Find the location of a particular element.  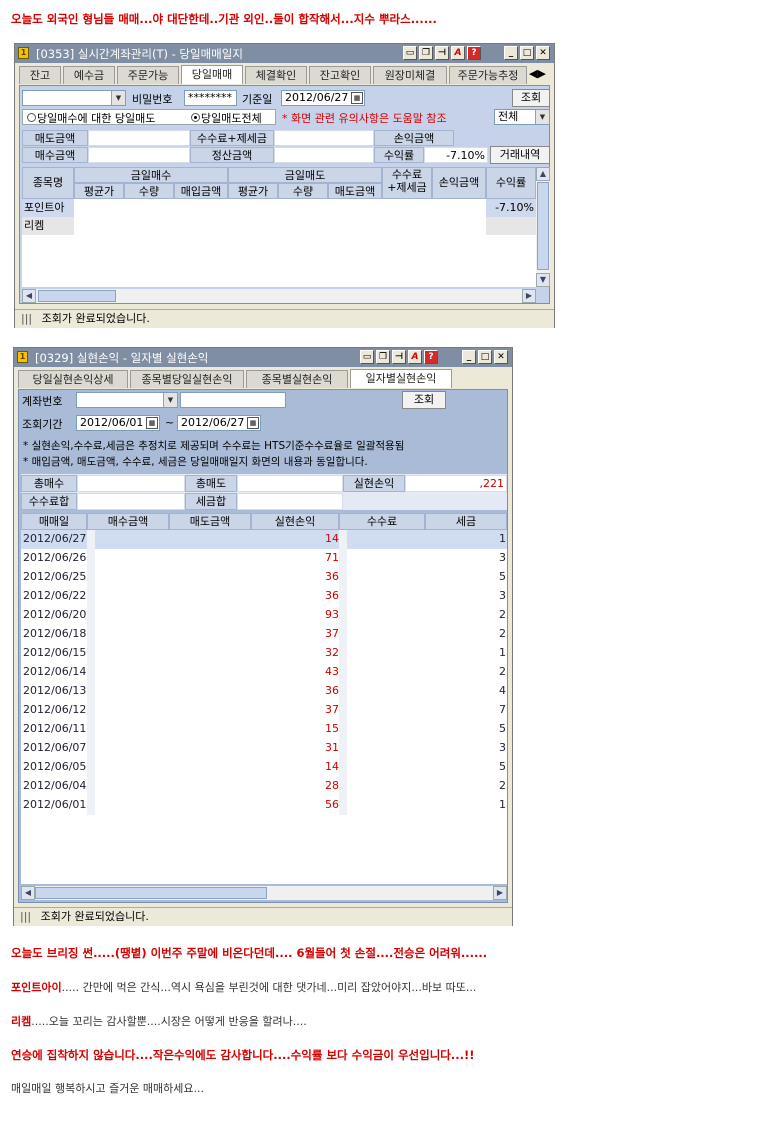

scroll-up-icon: ▲ is located at coordinates (543, 174).